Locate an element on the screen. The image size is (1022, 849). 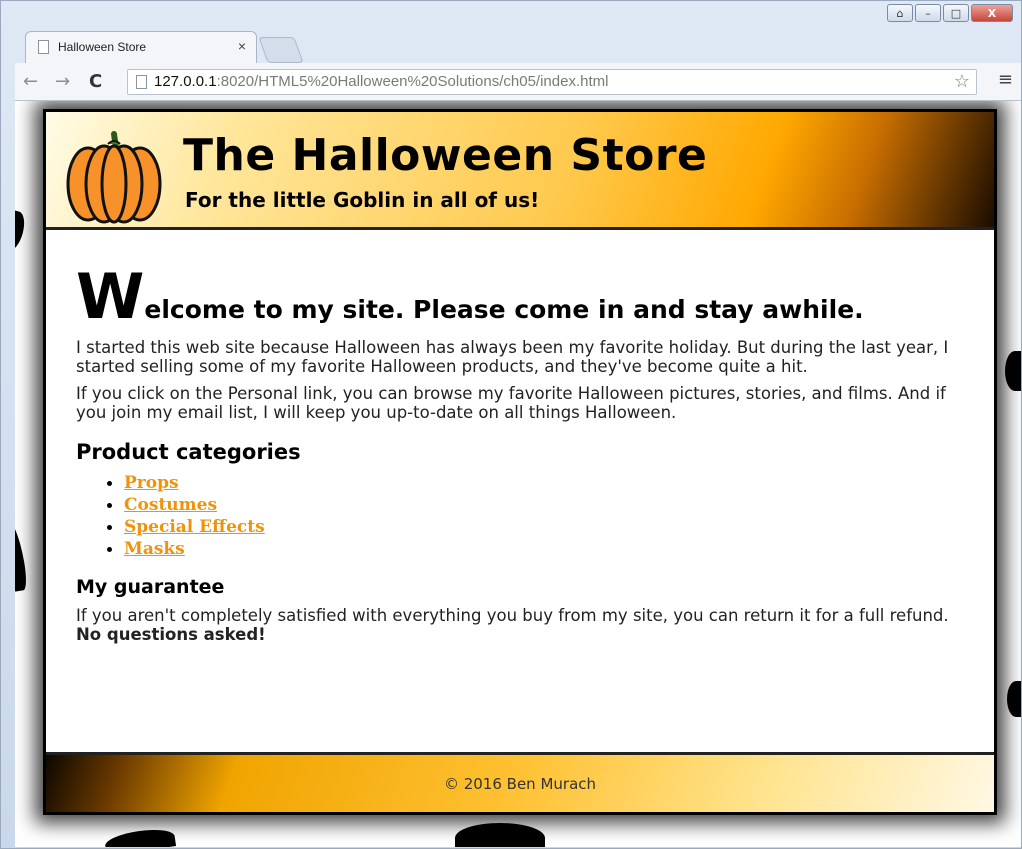
guarantee-heading: My guarantee is located at coordinates (150, 587).